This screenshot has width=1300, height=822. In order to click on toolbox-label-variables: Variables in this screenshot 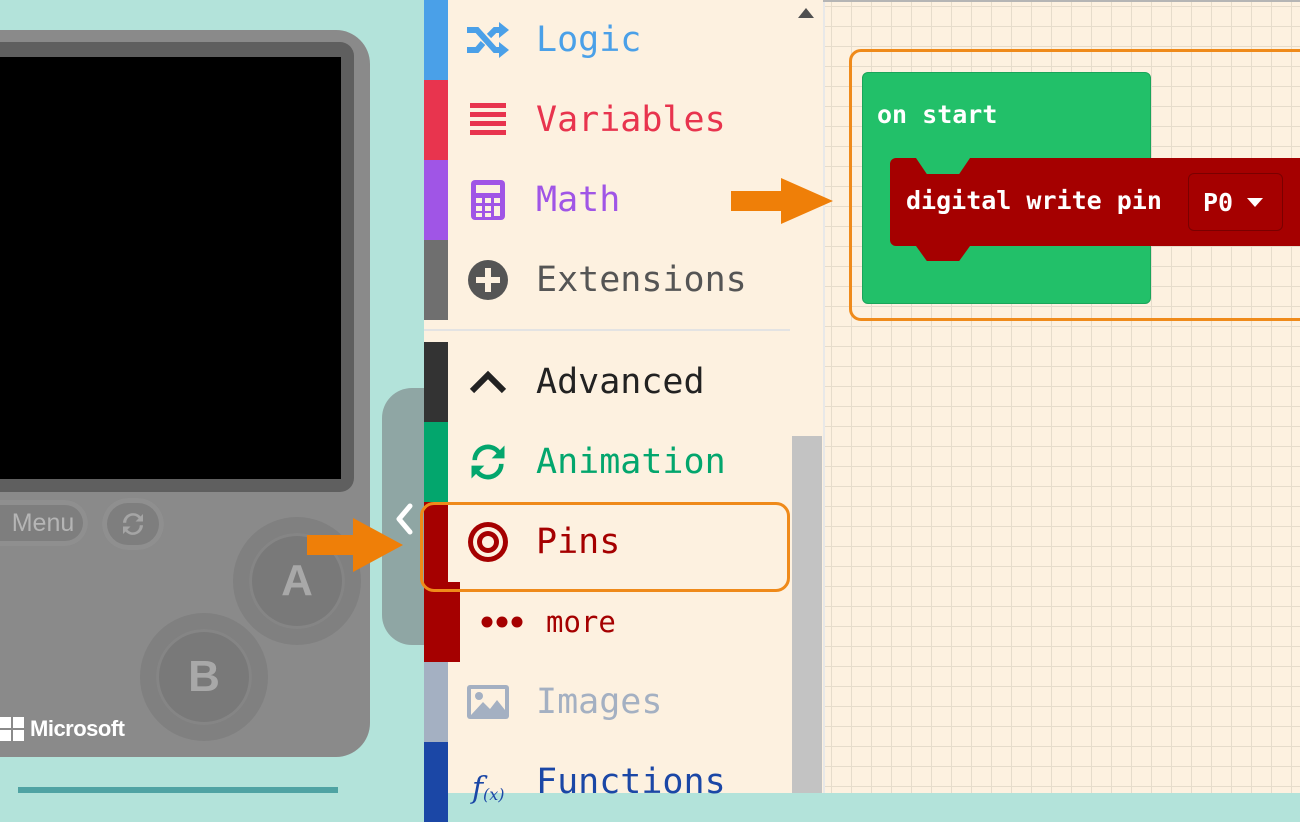, I will do `click(631, 120)`.